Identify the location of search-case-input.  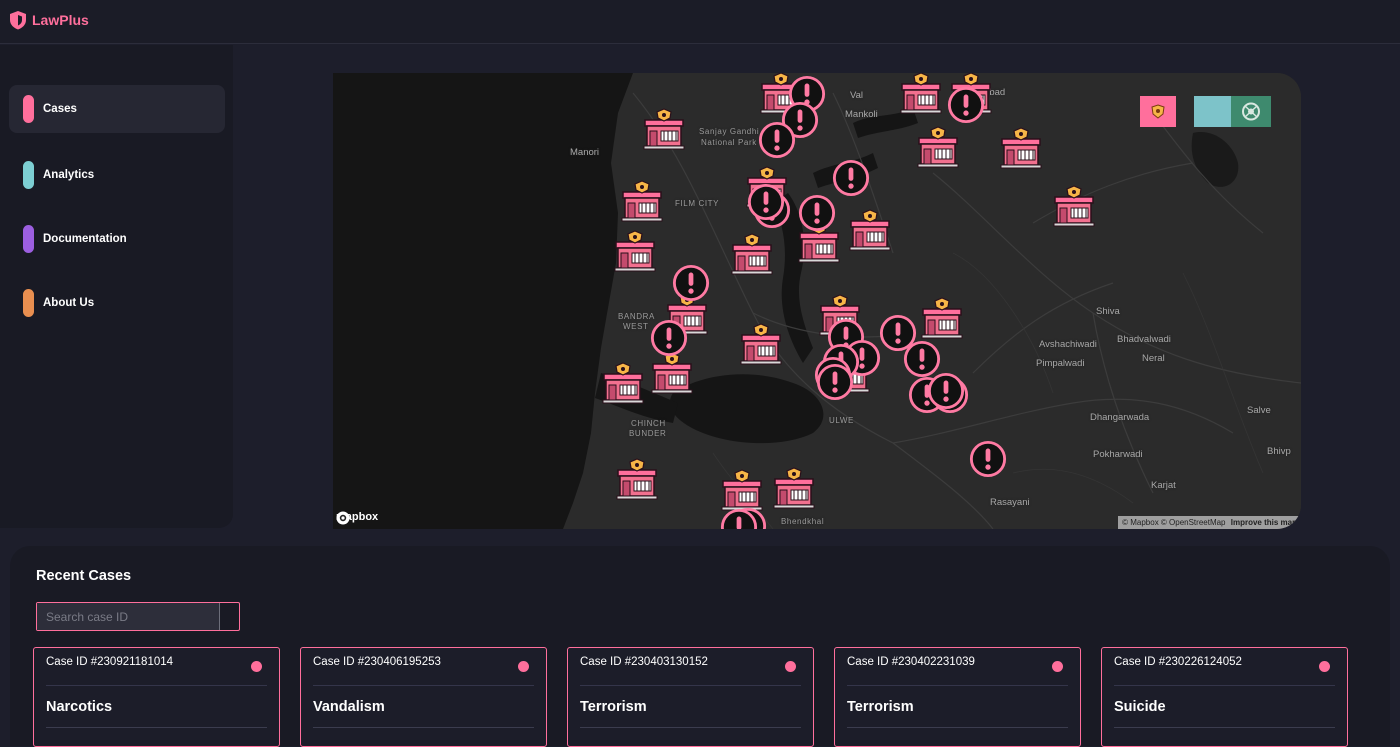
(128, 616).